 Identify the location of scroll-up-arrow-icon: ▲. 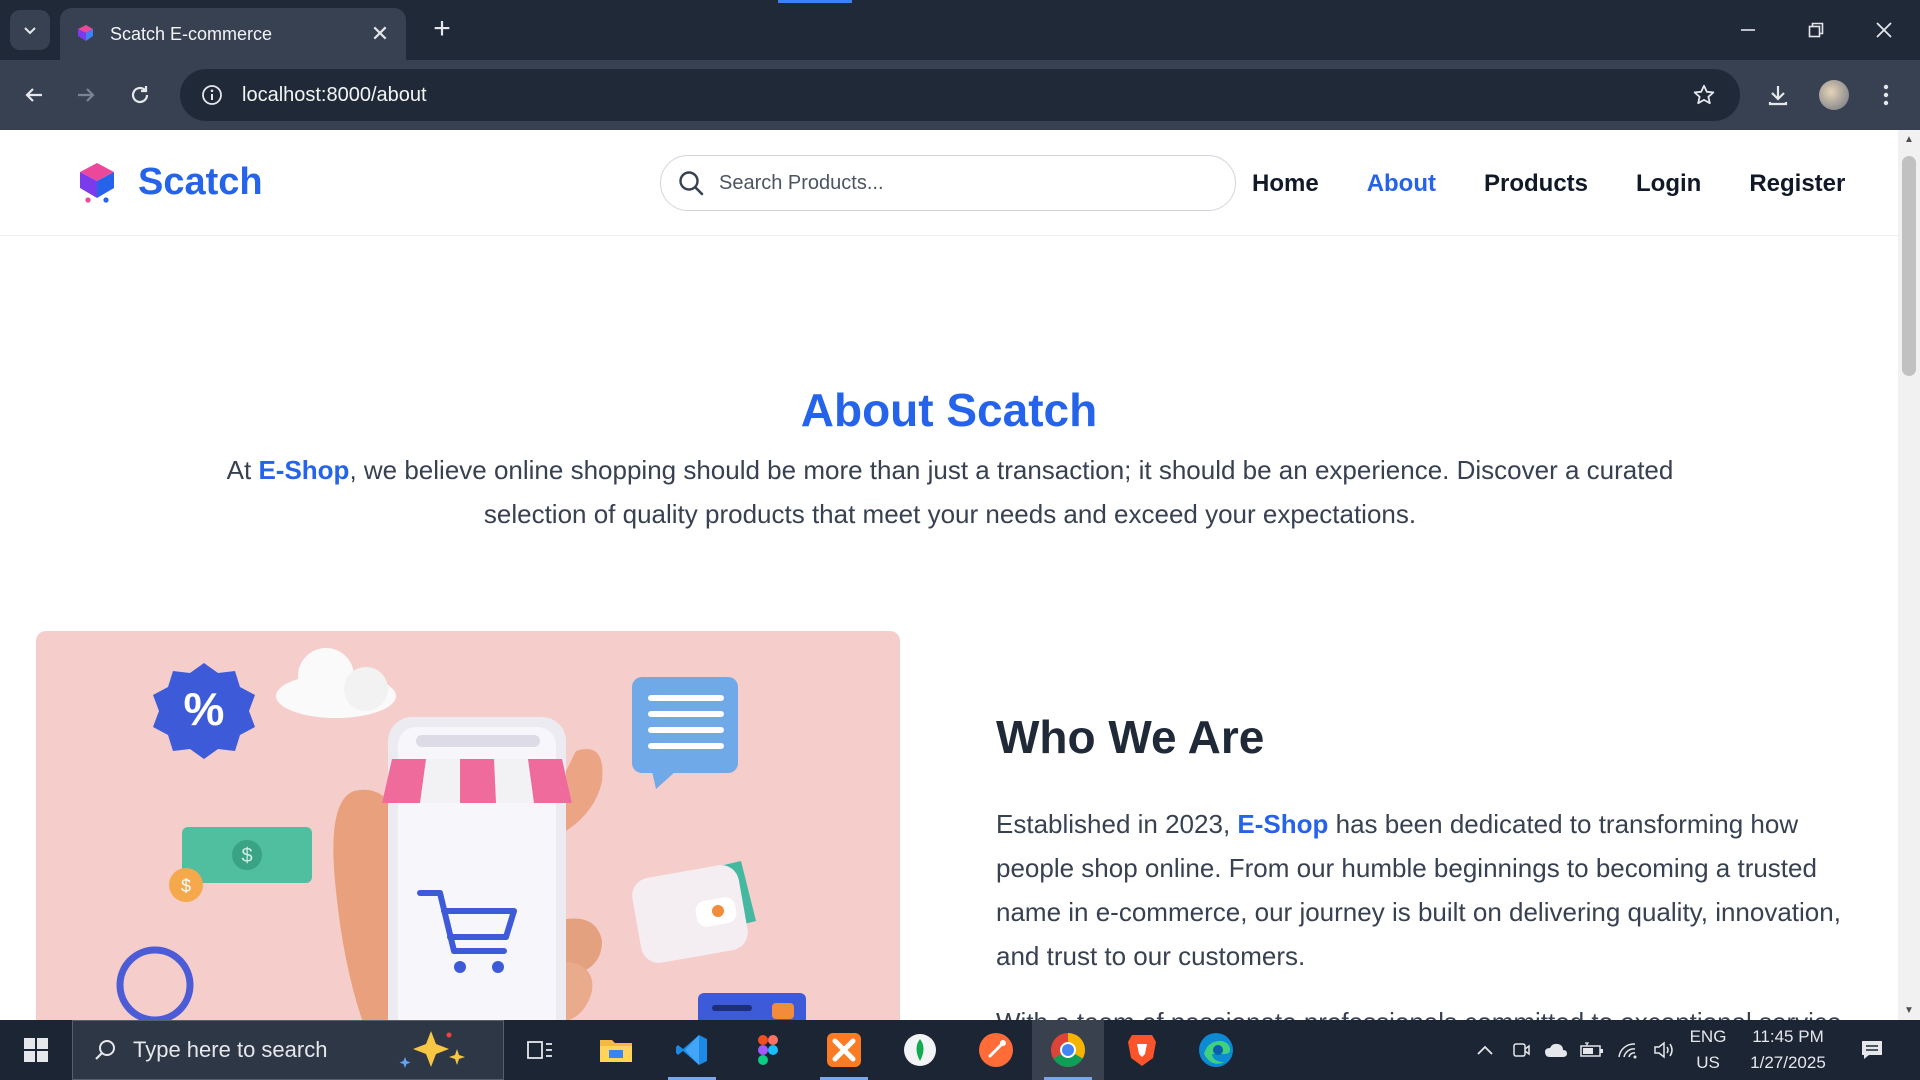
(1909, 139).